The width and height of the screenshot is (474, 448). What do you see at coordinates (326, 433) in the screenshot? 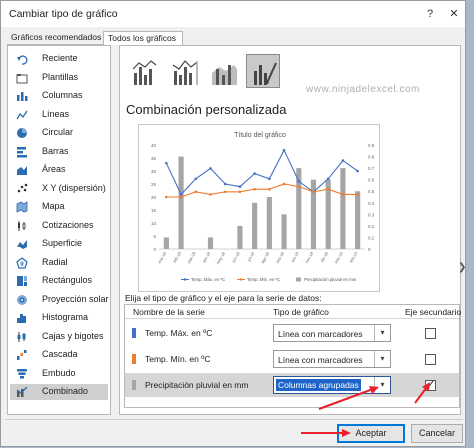
I see `red-arrow-to-accept` at bounding box center [326, 433].